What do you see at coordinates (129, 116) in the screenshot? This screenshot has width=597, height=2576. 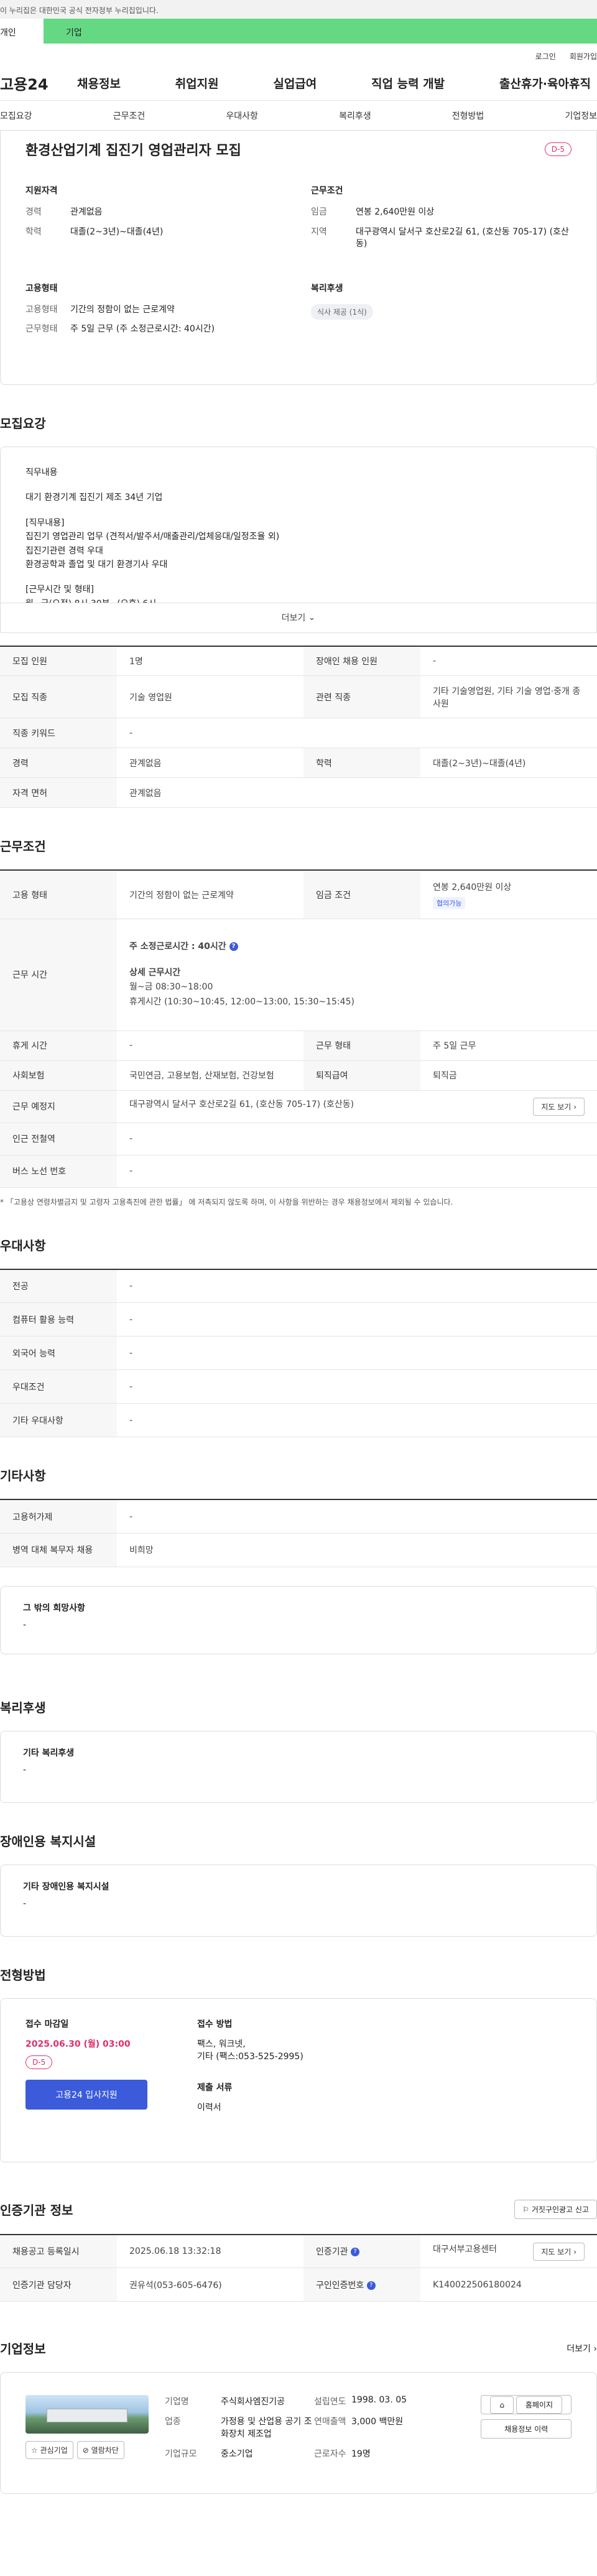 I see `anchor-work: 근무조건` at bounding box center [129, 116].